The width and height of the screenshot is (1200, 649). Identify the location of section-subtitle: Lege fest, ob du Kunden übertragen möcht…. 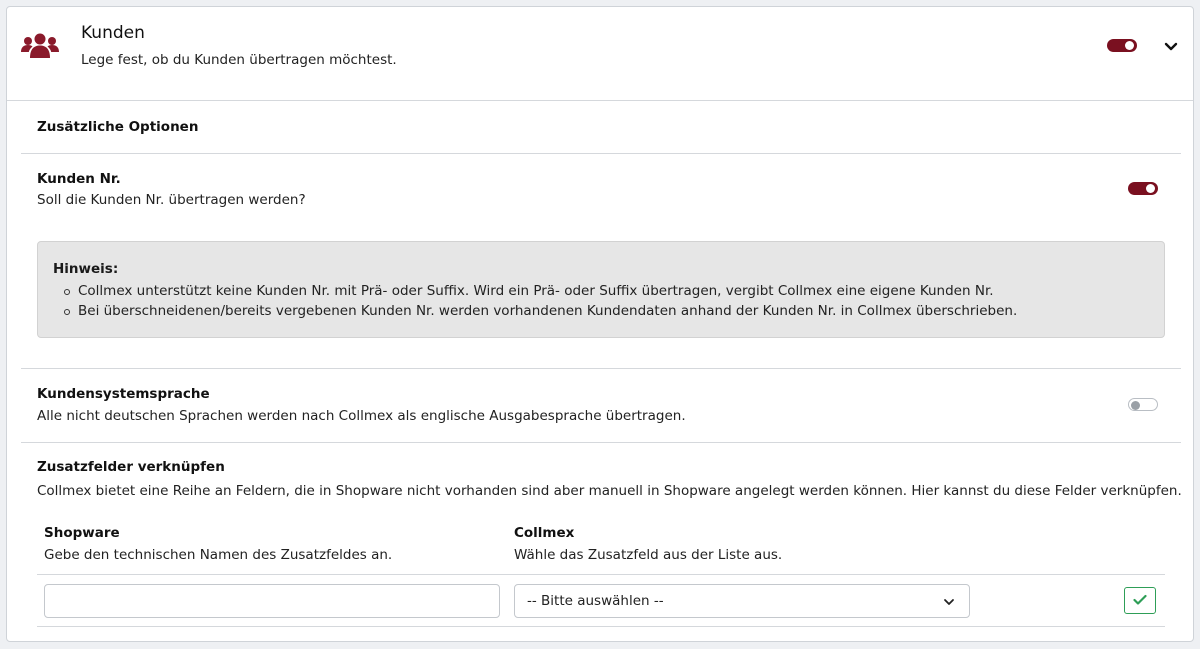
(239, 60).